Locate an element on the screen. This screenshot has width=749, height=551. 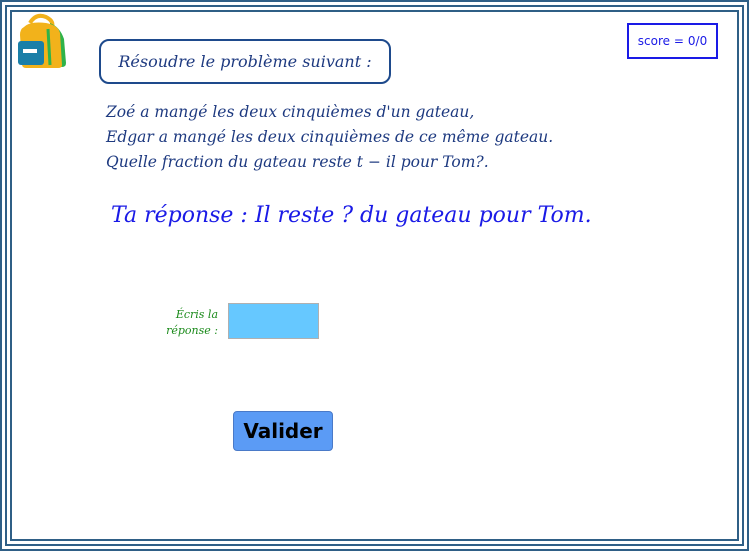
score-label: score = is located at coordinates (660, 41).